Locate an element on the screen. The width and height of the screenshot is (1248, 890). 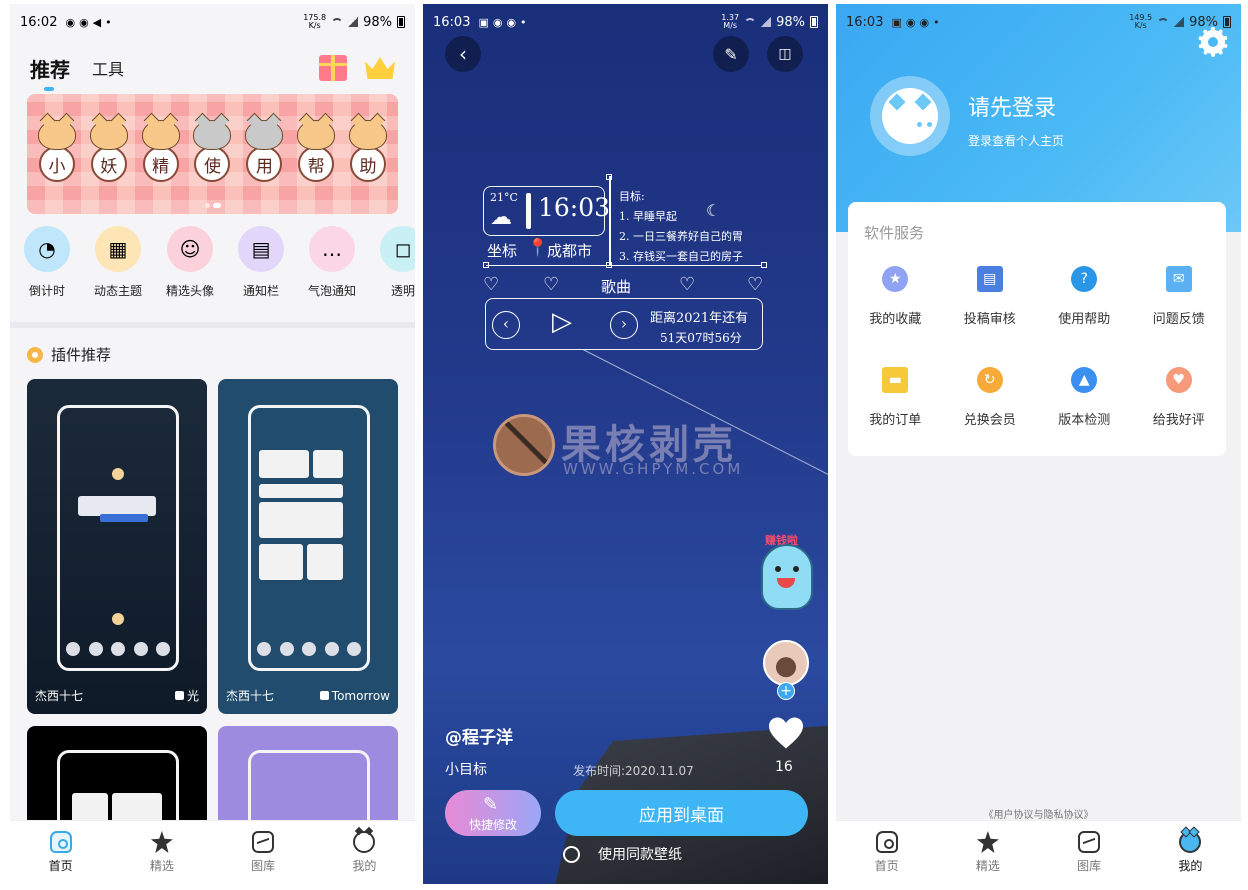
weather-clock-widget: 21°C ☁ 16:03 is located at coordinates (546, 211).